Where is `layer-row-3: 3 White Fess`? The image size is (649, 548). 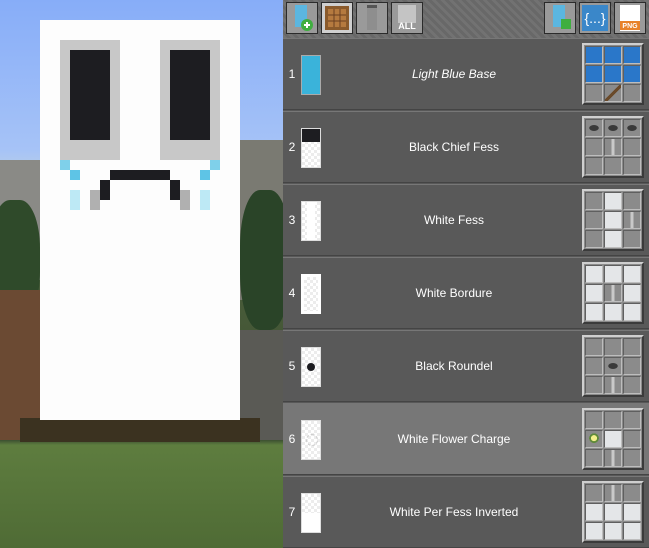
layer-row-3: 3 White Fess is located at coordinates (466, 220).